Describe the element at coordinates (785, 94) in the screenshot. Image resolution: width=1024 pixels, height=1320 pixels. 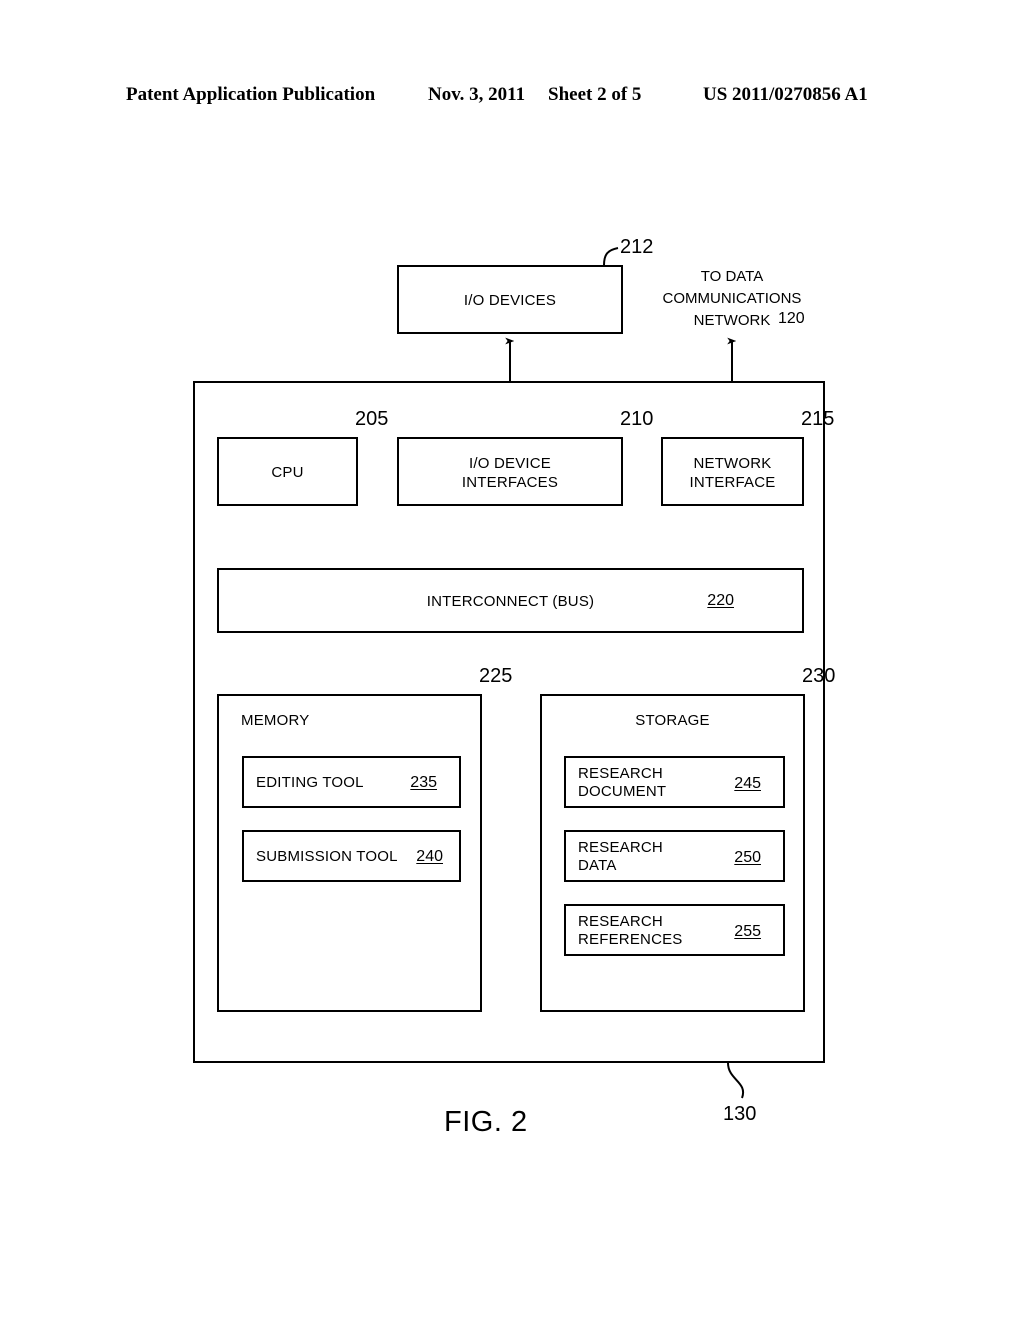
I see `header-patent-number: US 2011/0270856 A1` at that location.